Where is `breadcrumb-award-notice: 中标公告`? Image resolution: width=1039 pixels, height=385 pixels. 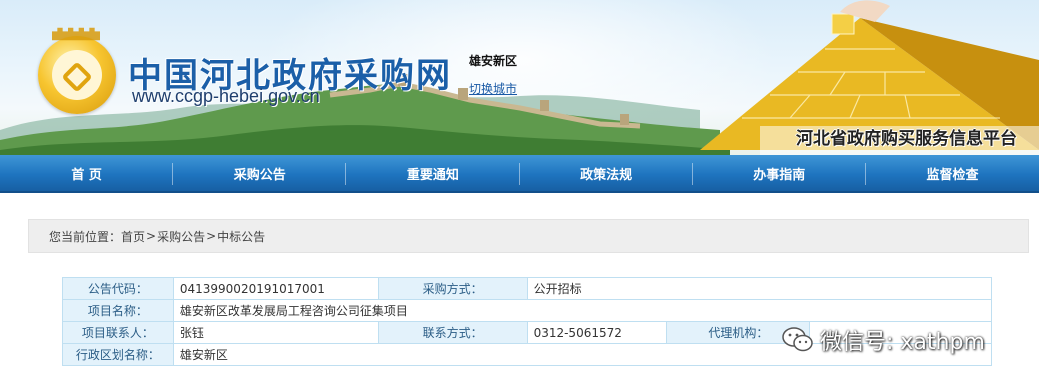 breadcrumb-award-notice: 中标公告 is located at coordinates (241, 236).